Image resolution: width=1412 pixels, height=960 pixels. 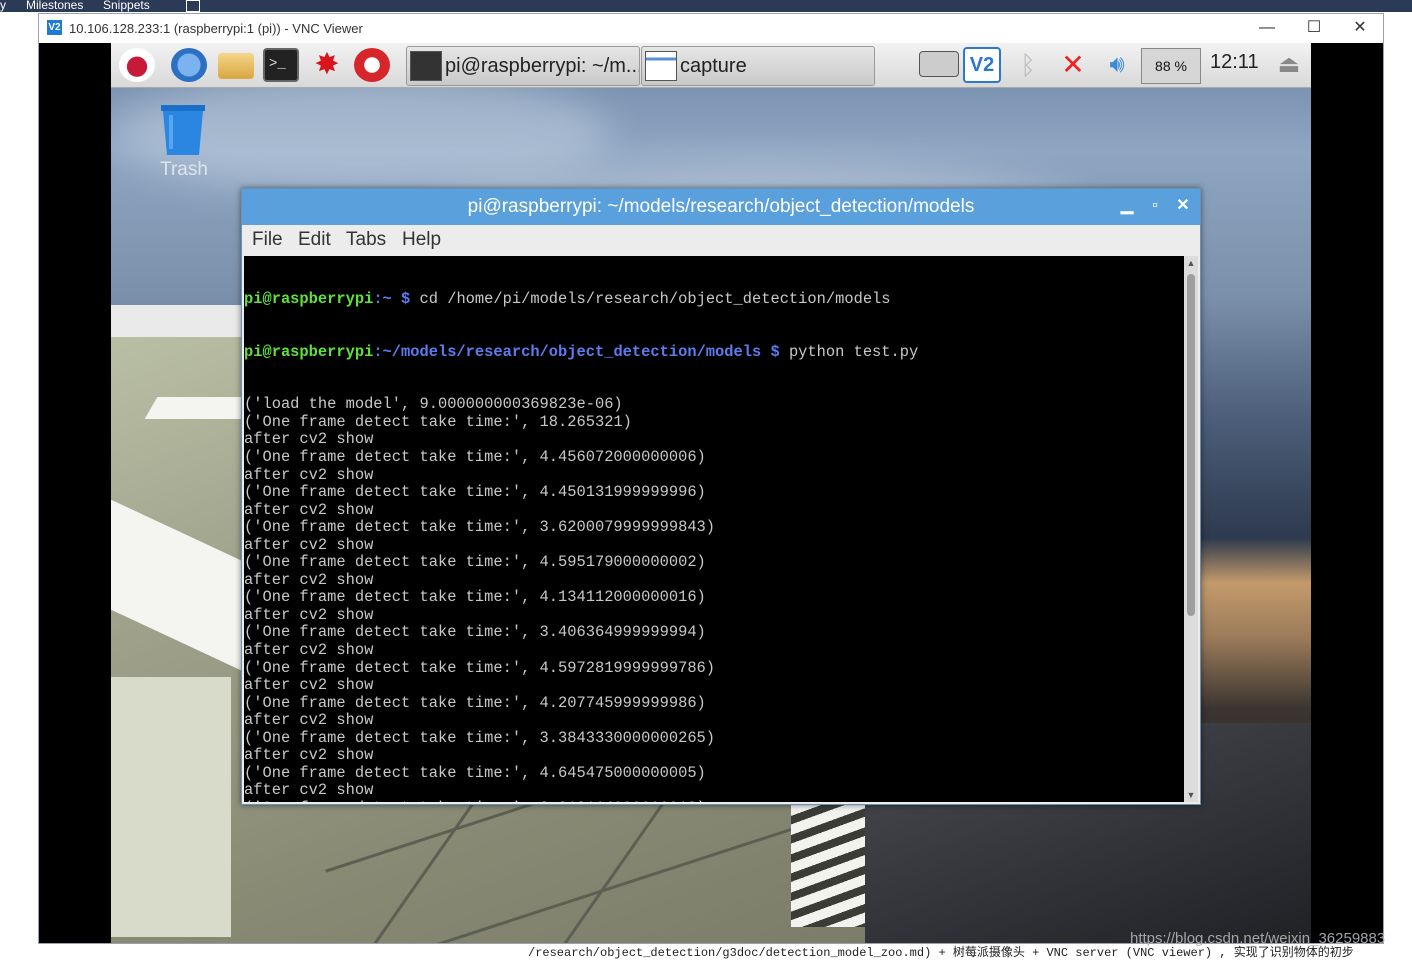 I want to click on wolfram-icon, so click(x=372, y=65).